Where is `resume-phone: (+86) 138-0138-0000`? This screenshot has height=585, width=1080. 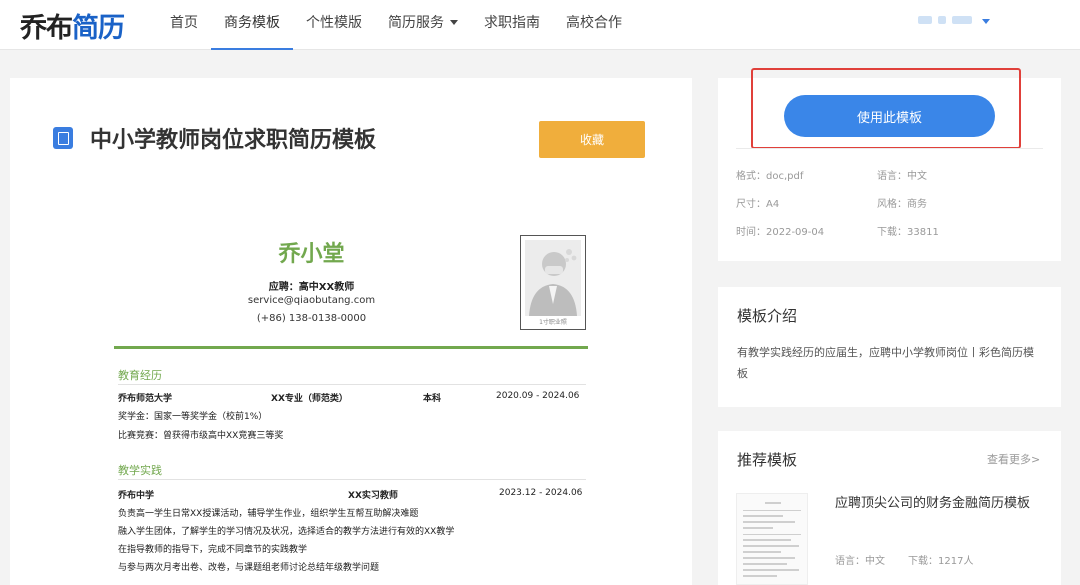 resume-phone: (+86) 138-0138-0000 is located at coordinates (311, 318).